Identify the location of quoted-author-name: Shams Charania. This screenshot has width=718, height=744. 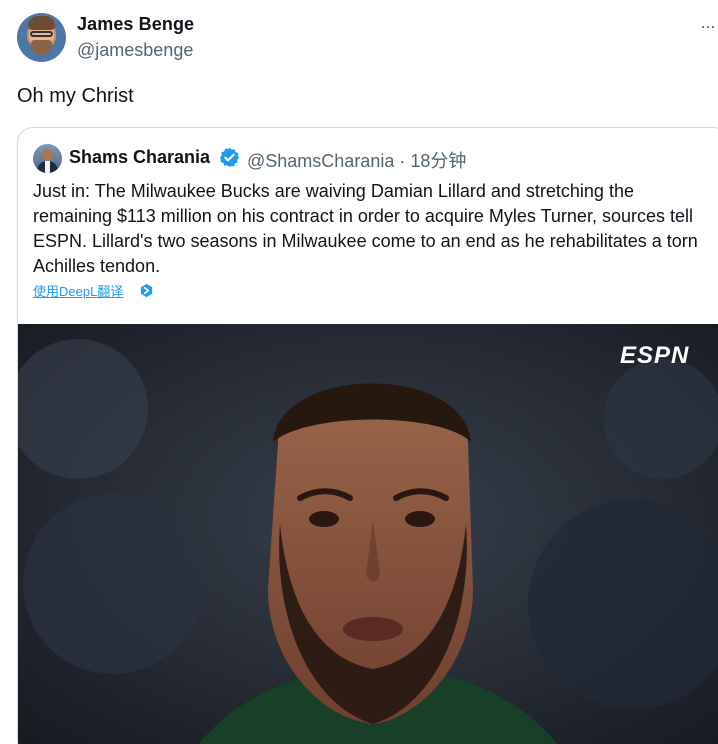
(139, 157).